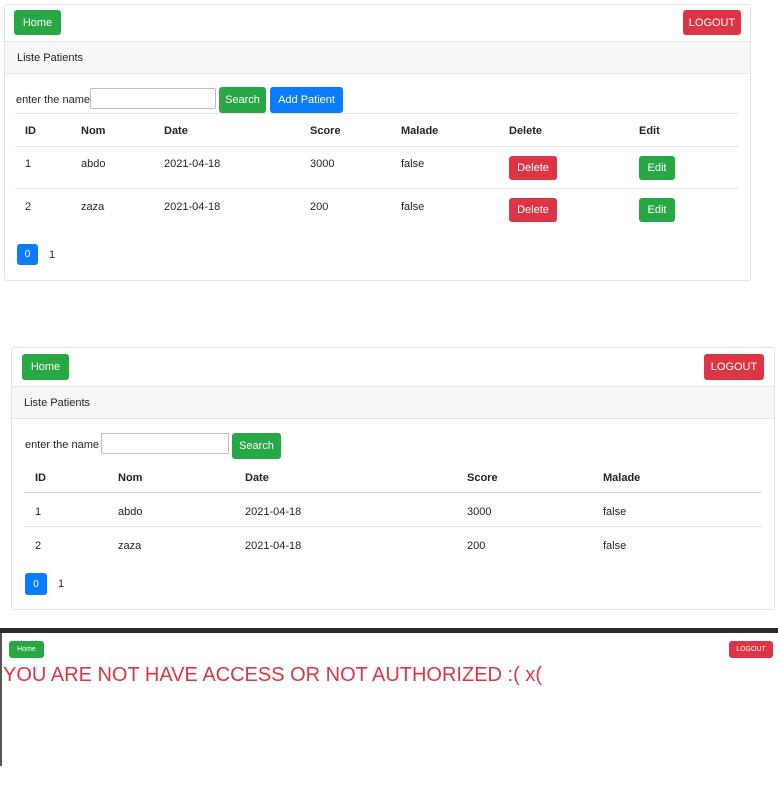 The width and height of the screenshot is (778, 792). Describe the element at coordinates (649, 131) in the screenshot. I see `col-header-edit: Edit` at that location.